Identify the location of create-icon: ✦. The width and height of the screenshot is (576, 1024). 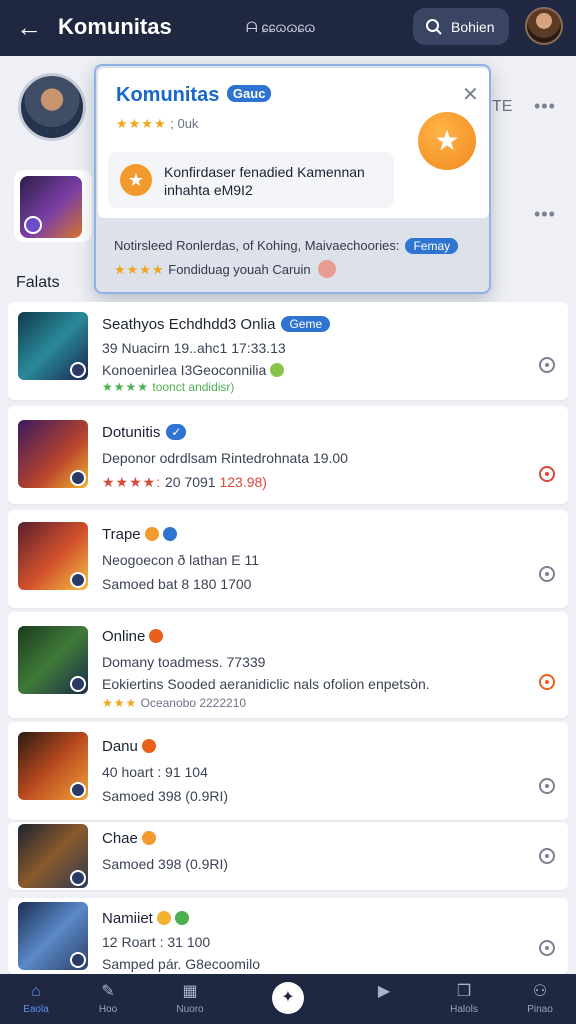
(288, 998).